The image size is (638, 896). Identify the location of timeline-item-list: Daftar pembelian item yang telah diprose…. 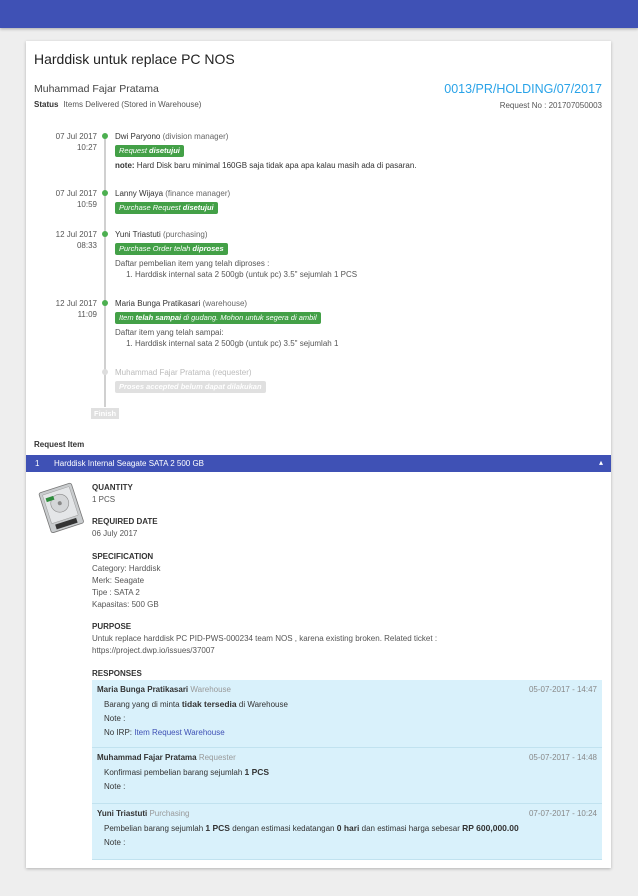
(236, 269).